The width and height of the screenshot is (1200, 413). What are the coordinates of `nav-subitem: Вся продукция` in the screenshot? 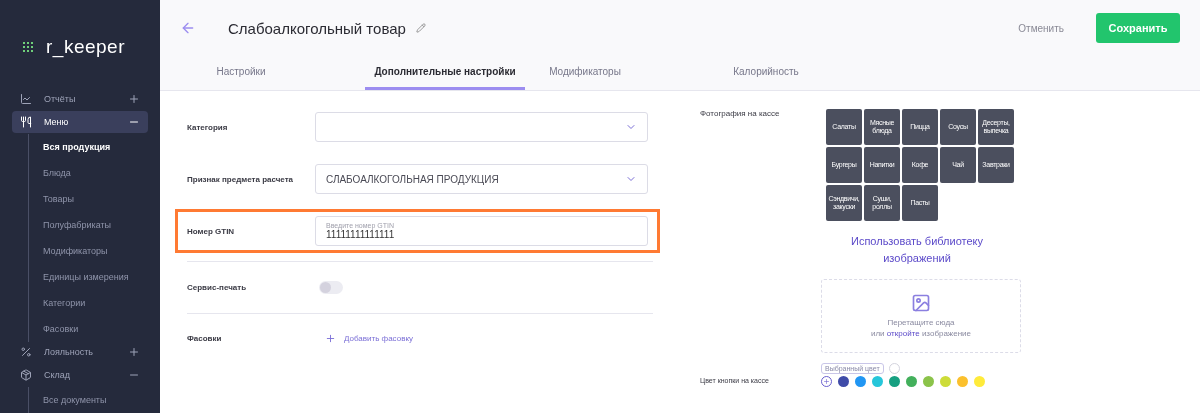 It's located at (95, 146).